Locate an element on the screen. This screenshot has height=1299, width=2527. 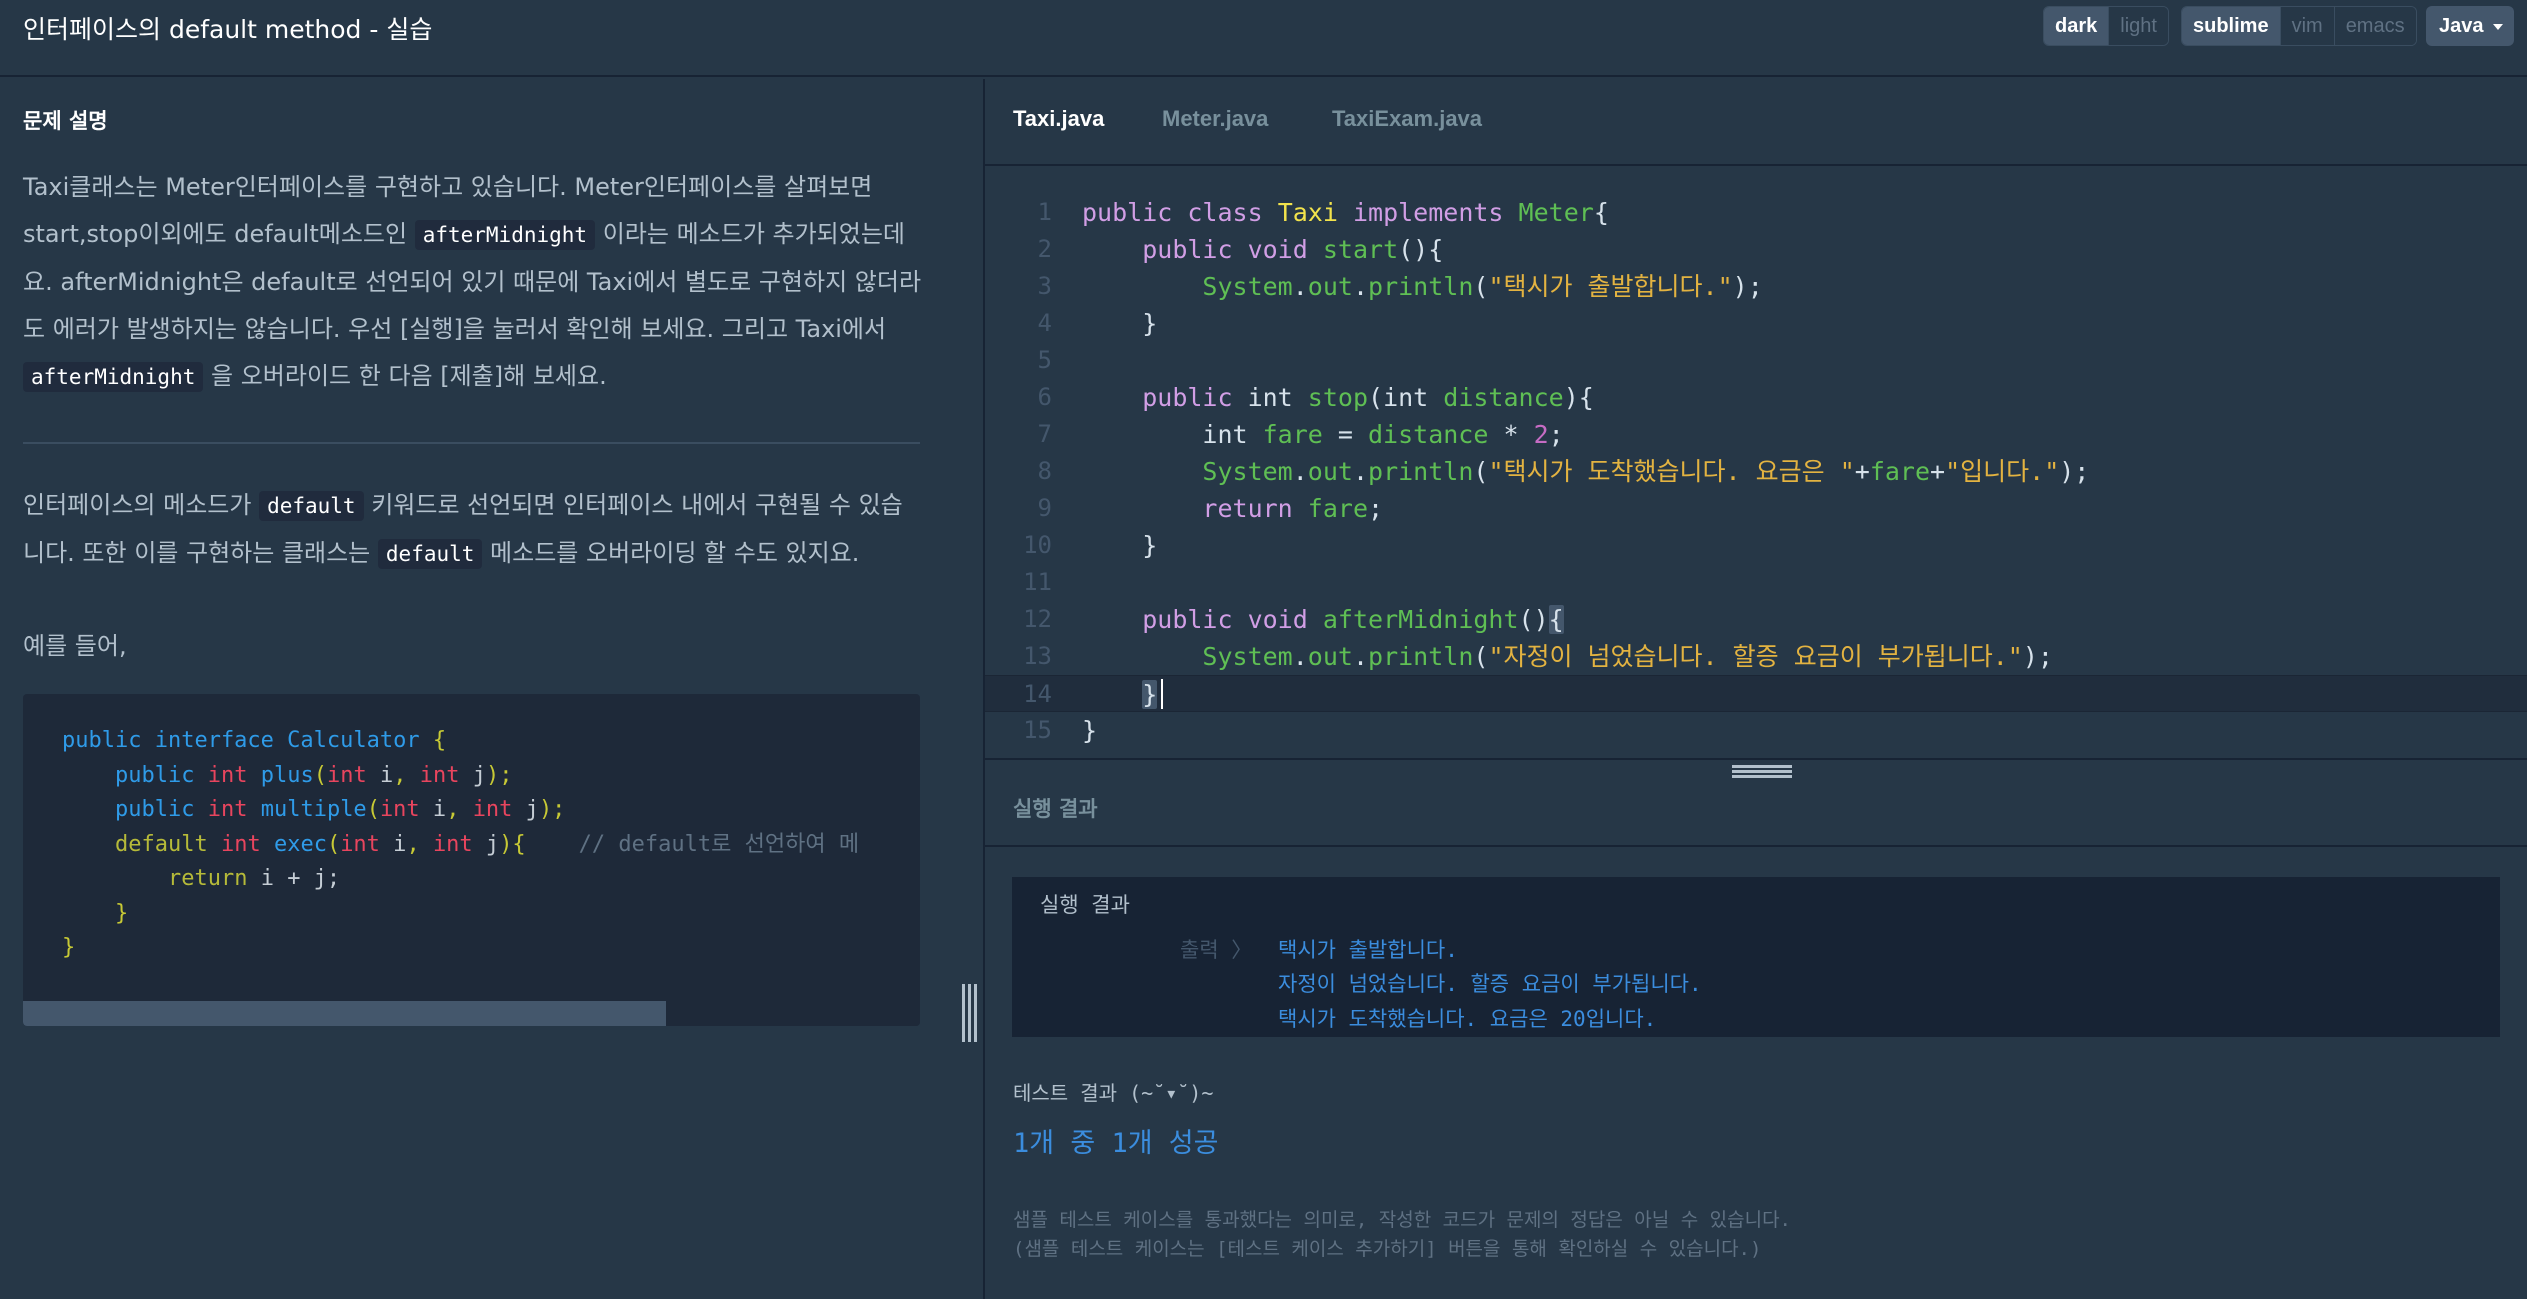
result-header: 실행 결과 is located at coordinates (1756, 802).